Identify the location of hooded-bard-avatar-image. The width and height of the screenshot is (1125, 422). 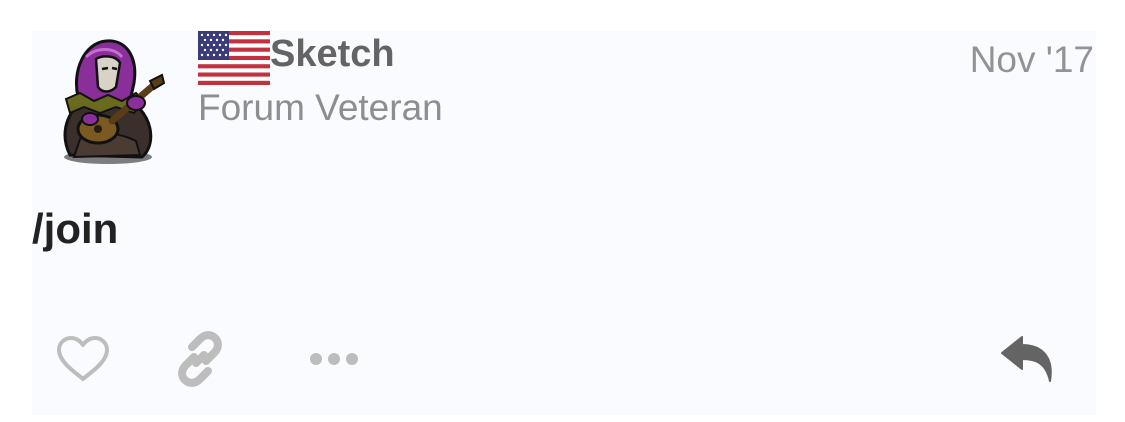
(114, 101).